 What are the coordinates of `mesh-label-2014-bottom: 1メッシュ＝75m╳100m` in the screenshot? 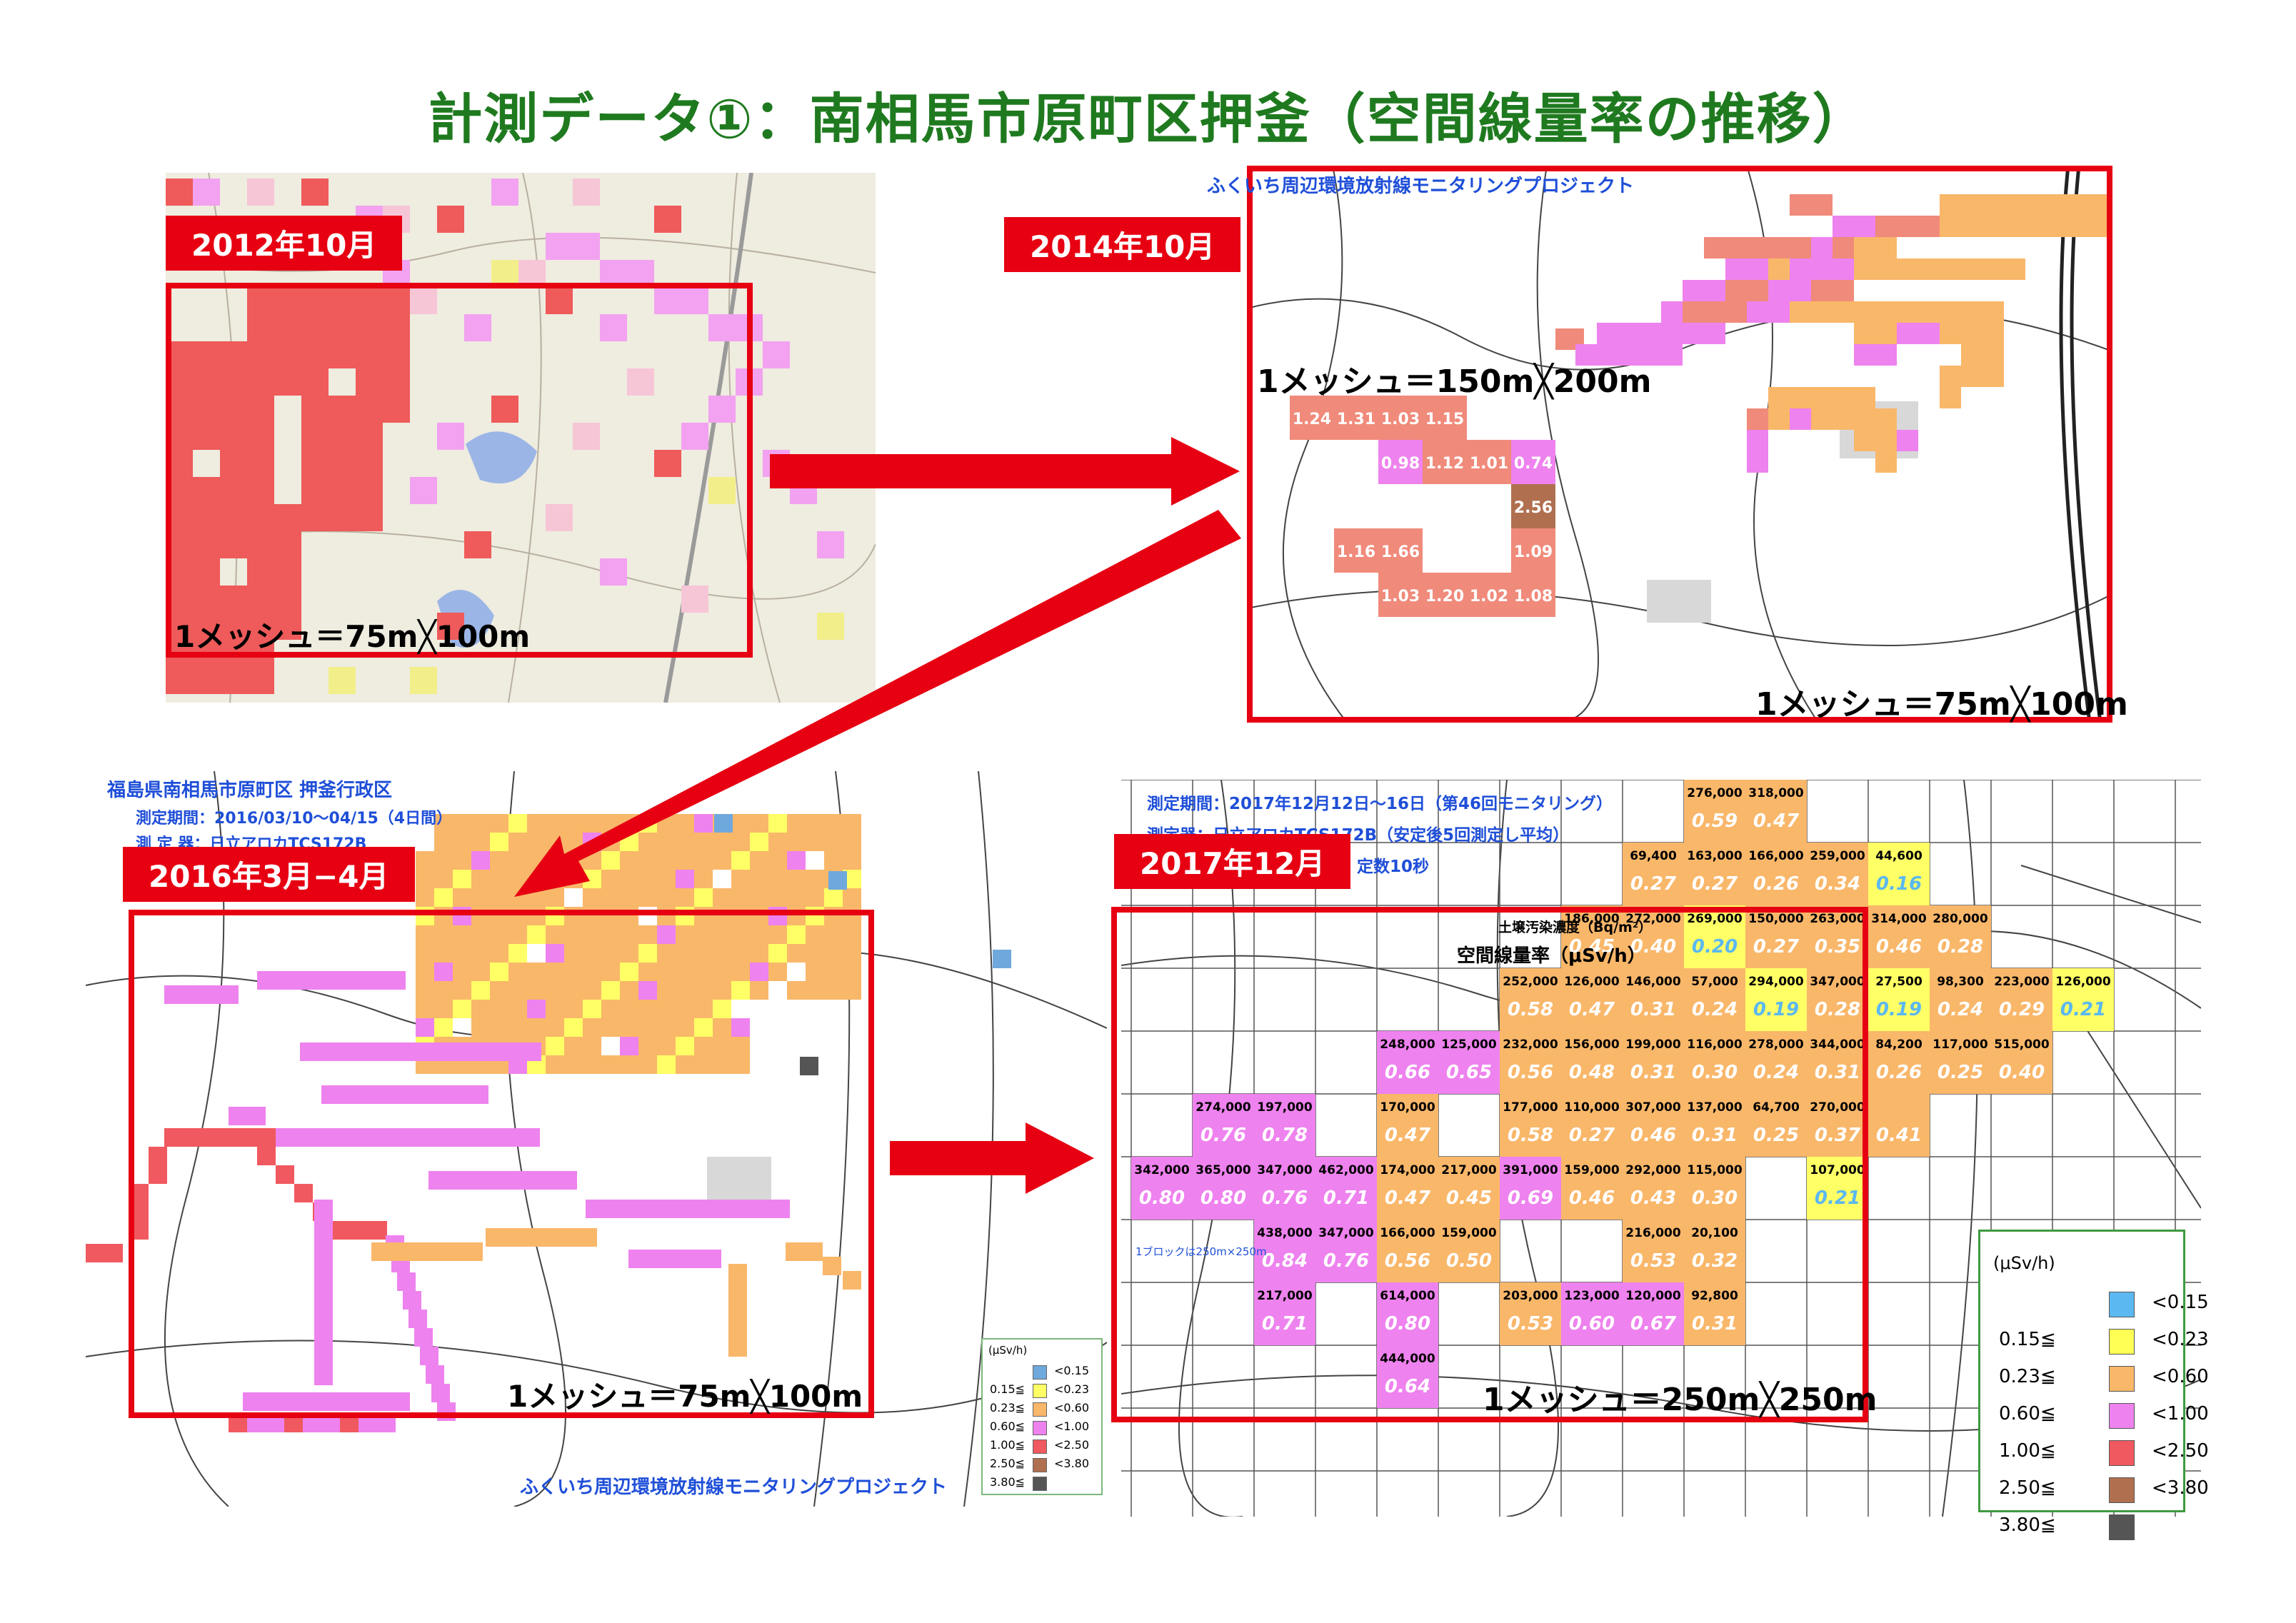 It's located at (1941, 704).